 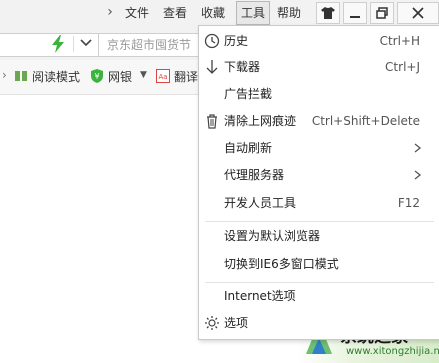 What do you see at coordinates (319, 67) in the screenshot?
I see `menu-item-downloader: 下载器 Ctrl+J` at bounding box center [319, 67].